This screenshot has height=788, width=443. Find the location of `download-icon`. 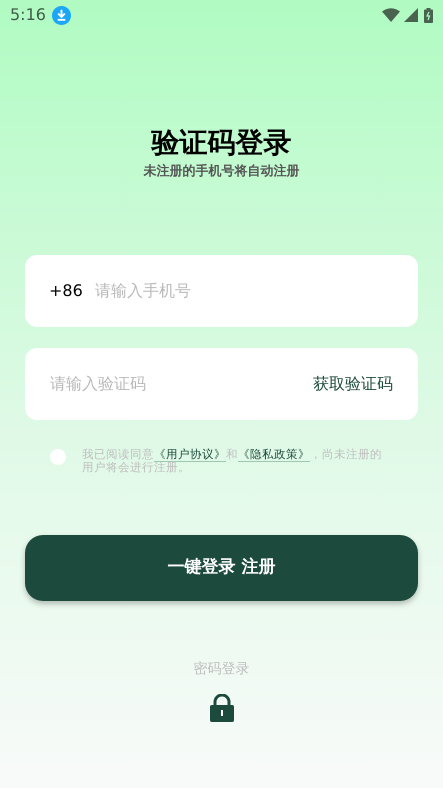

download-icon is located at coordinates (61, 15).